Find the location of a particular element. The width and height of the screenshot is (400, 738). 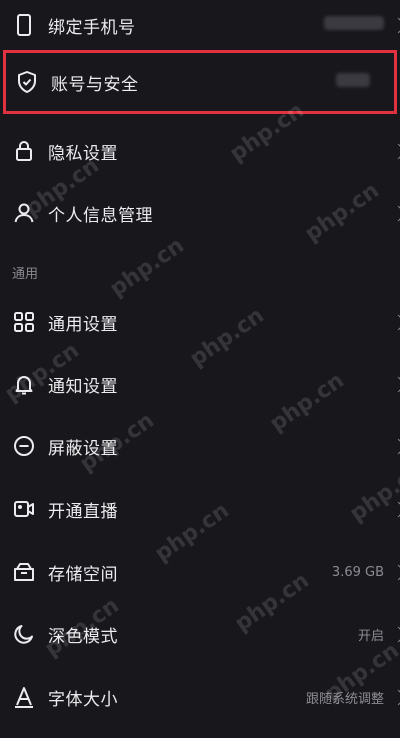

lock-icon is located at coordinates (24, 151).